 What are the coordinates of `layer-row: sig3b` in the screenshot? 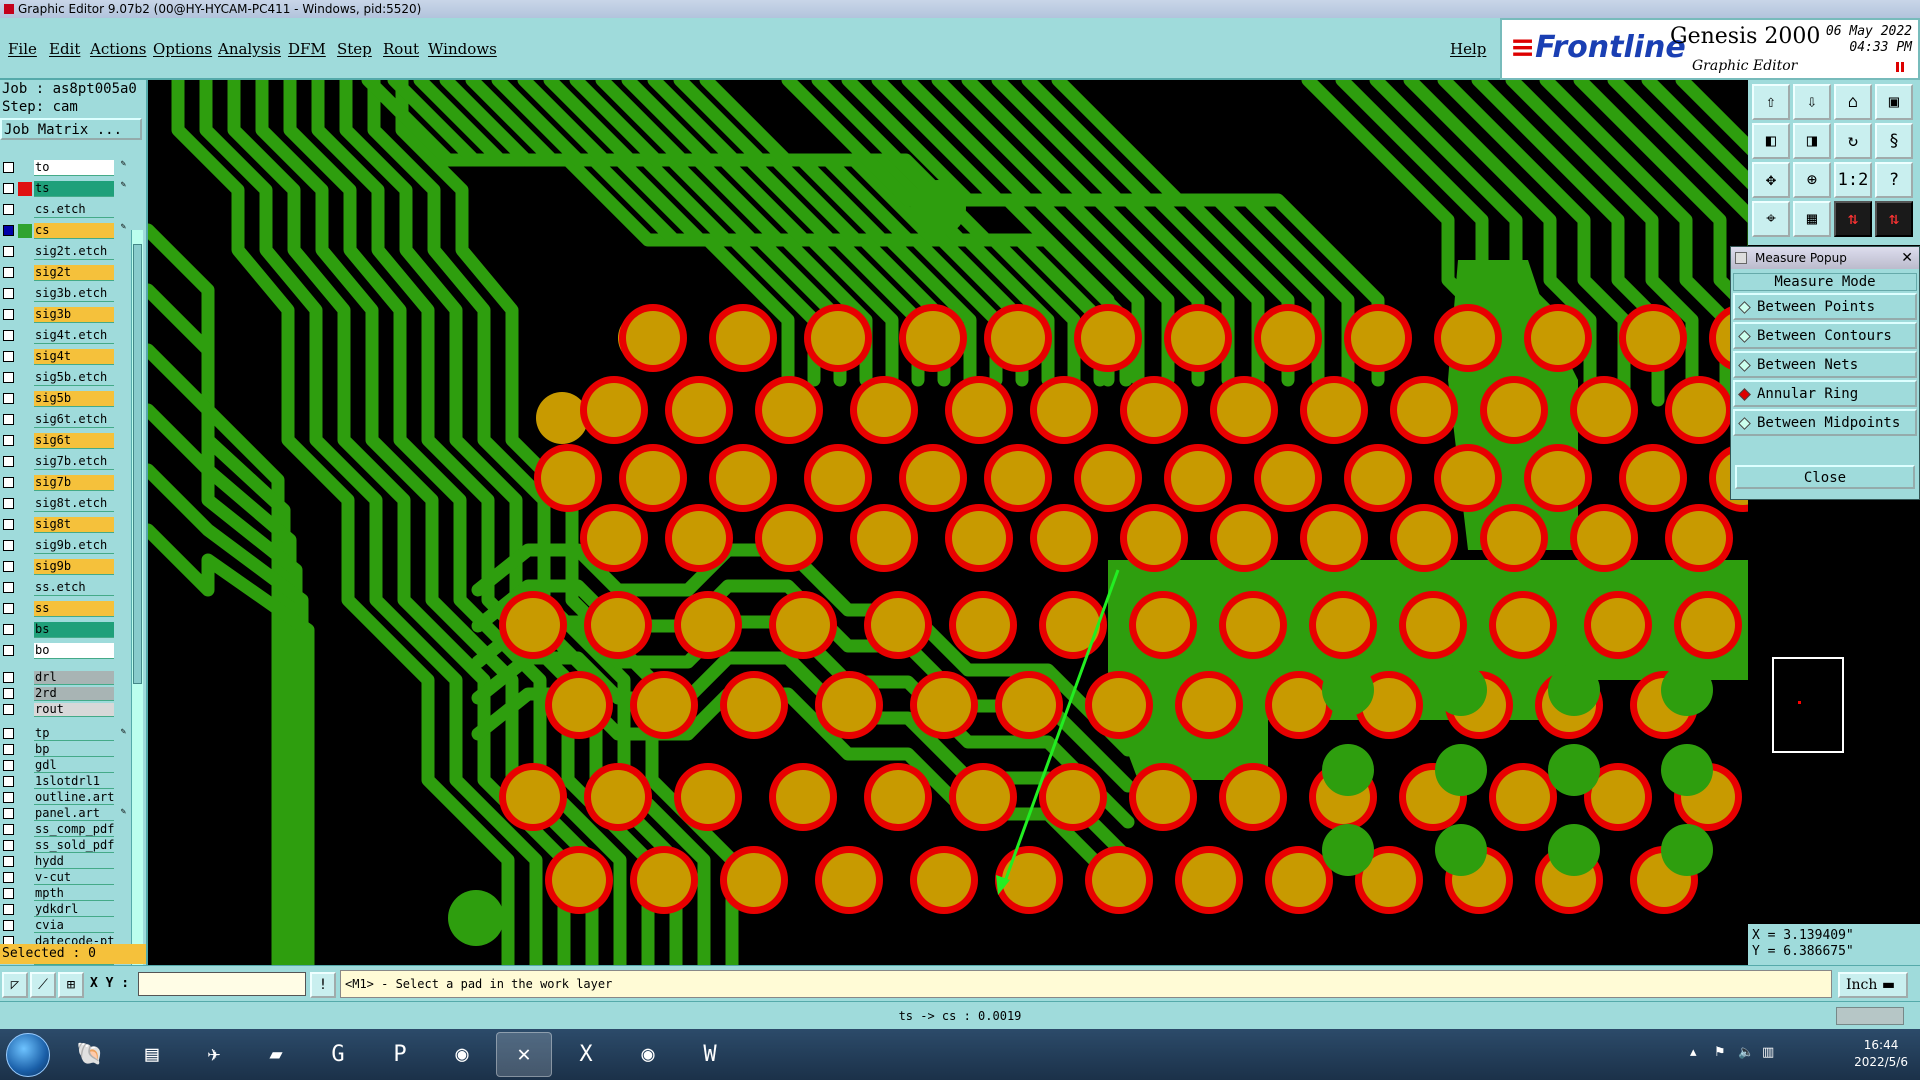 It's located at (65, 315).